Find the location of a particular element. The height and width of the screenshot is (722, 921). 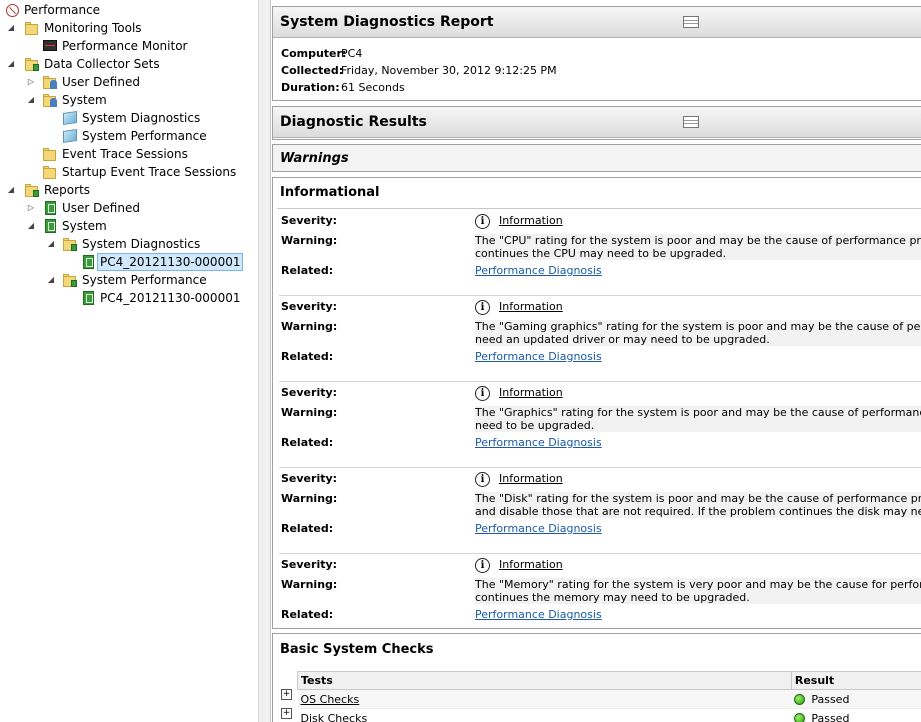

user-folder-icon is located at coordinates (50, 82).